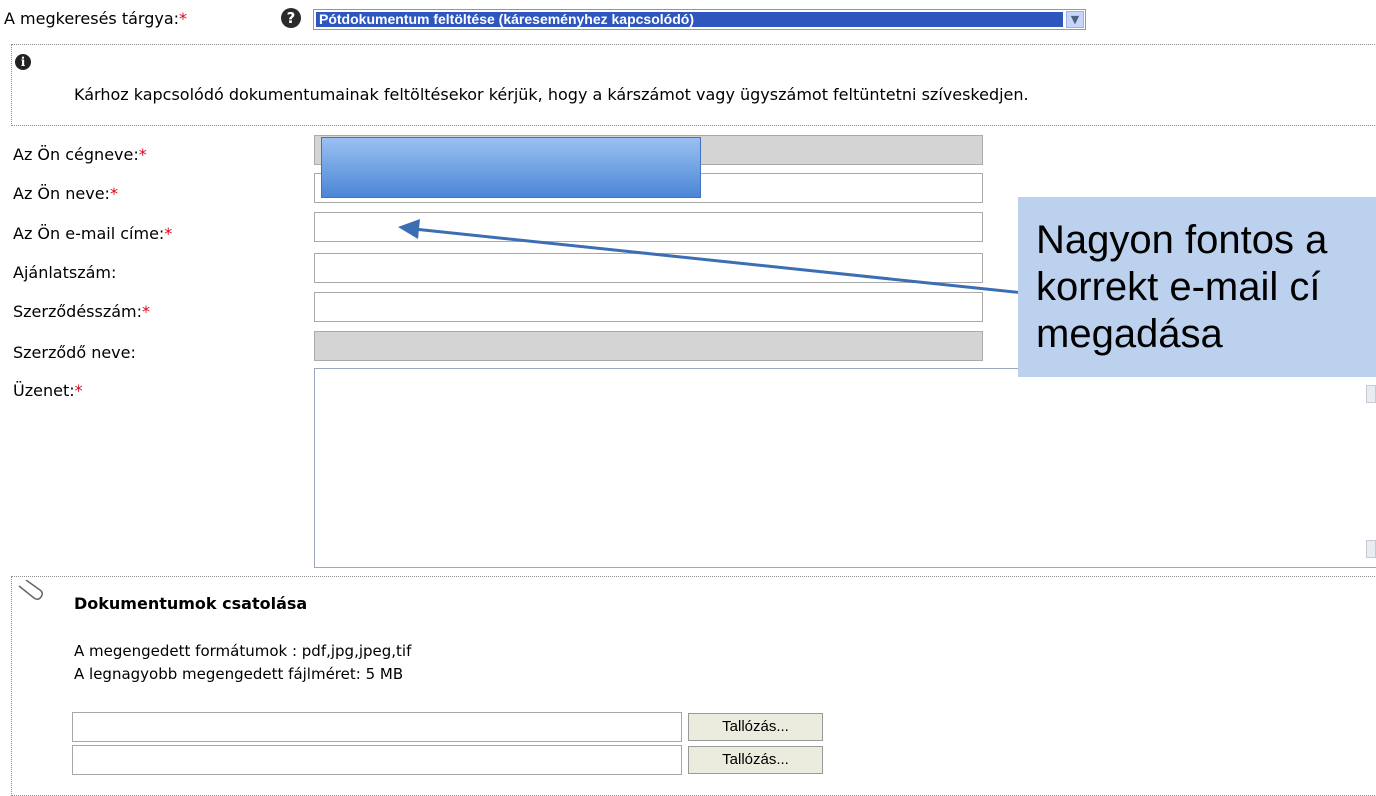  Describe the element at coordinates (648, 268) in the screenshot. I see `offer-number-field` at that location.